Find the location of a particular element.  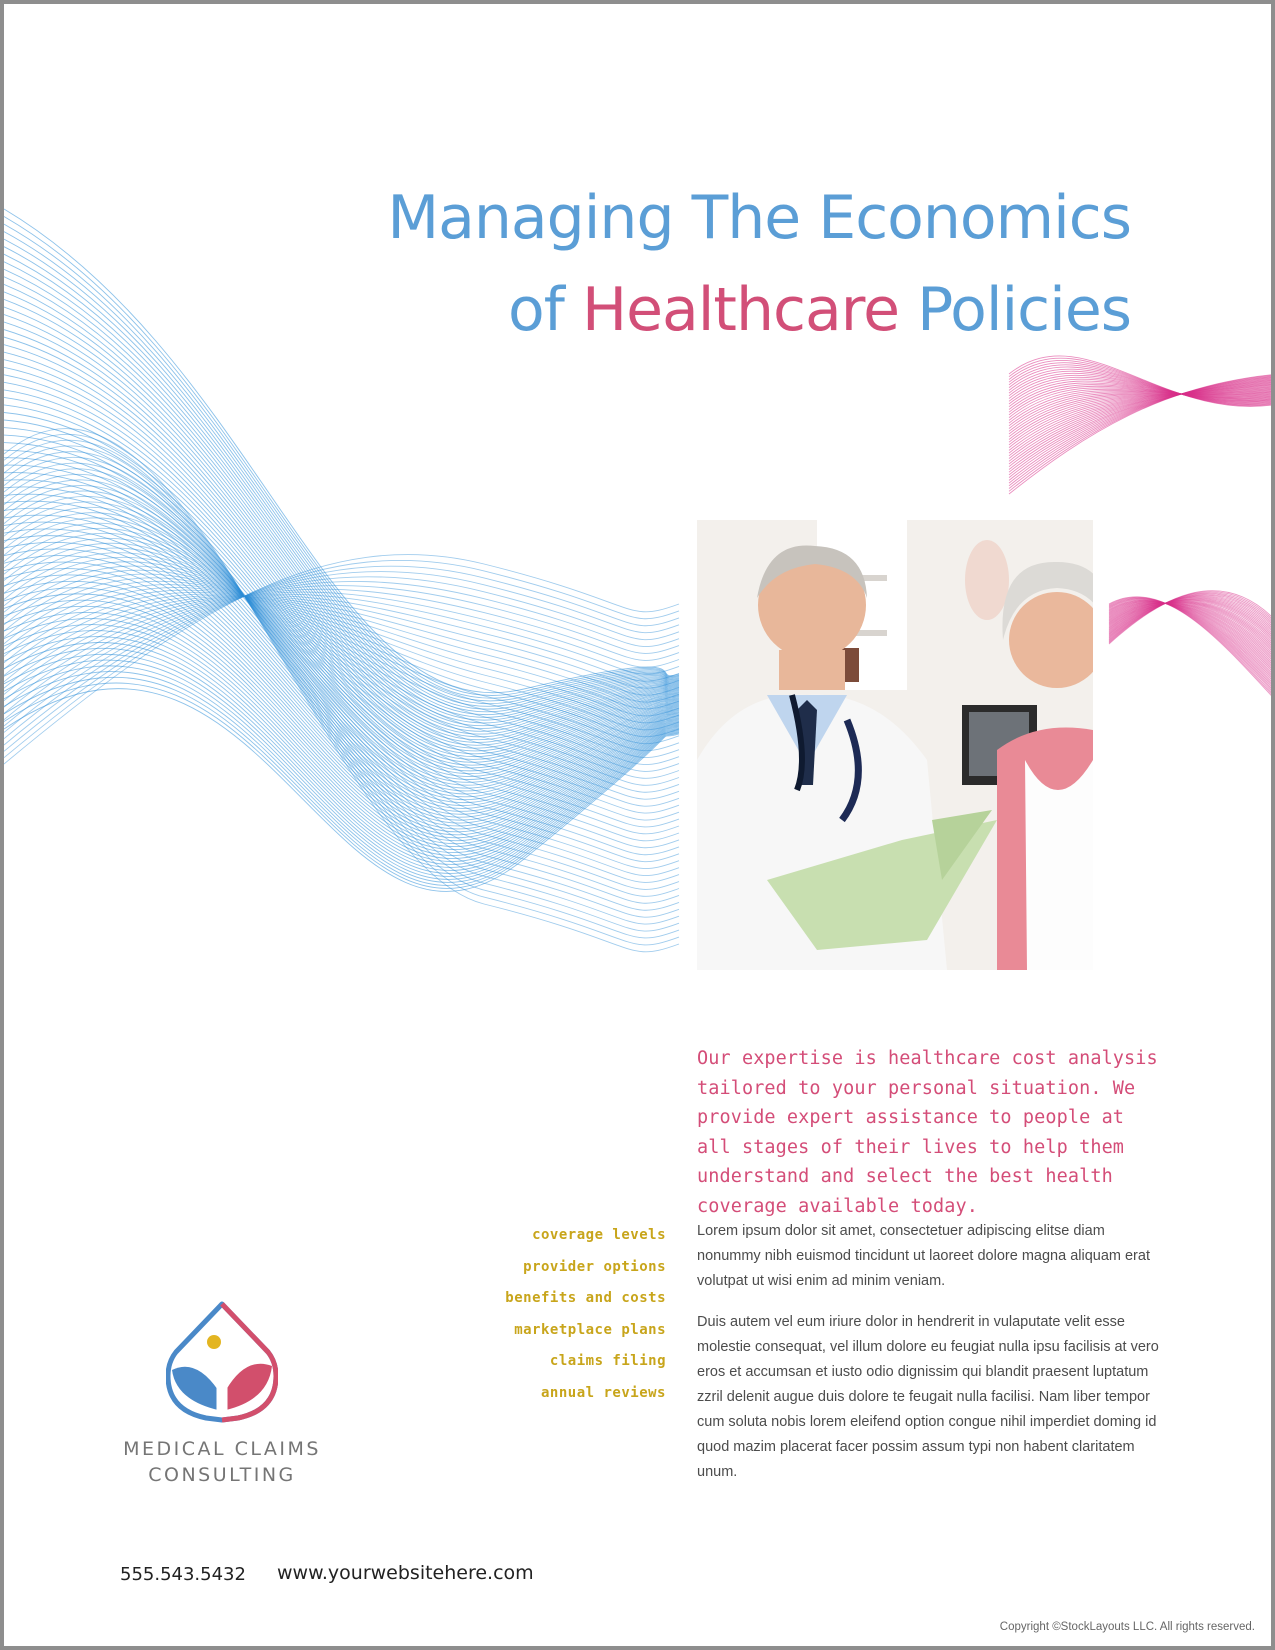

company-name-line-1: MEDICAL CLAIMS is located at coordinates (222, 1449).